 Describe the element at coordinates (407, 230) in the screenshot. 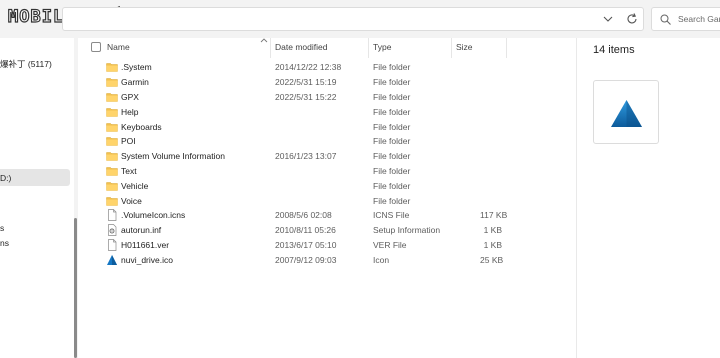

I see `file-type: Setup Information` at that location.